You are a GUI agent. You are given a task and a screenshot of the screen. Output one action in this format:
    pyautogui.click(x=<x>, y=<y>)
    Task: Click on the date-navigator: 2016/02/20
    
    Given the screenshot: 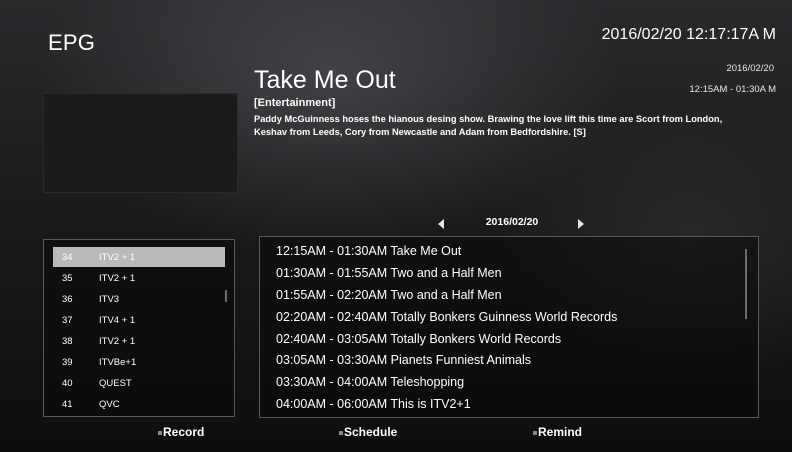 What is the action you would take?
    pyautogui.click(x=512, y=224)
    